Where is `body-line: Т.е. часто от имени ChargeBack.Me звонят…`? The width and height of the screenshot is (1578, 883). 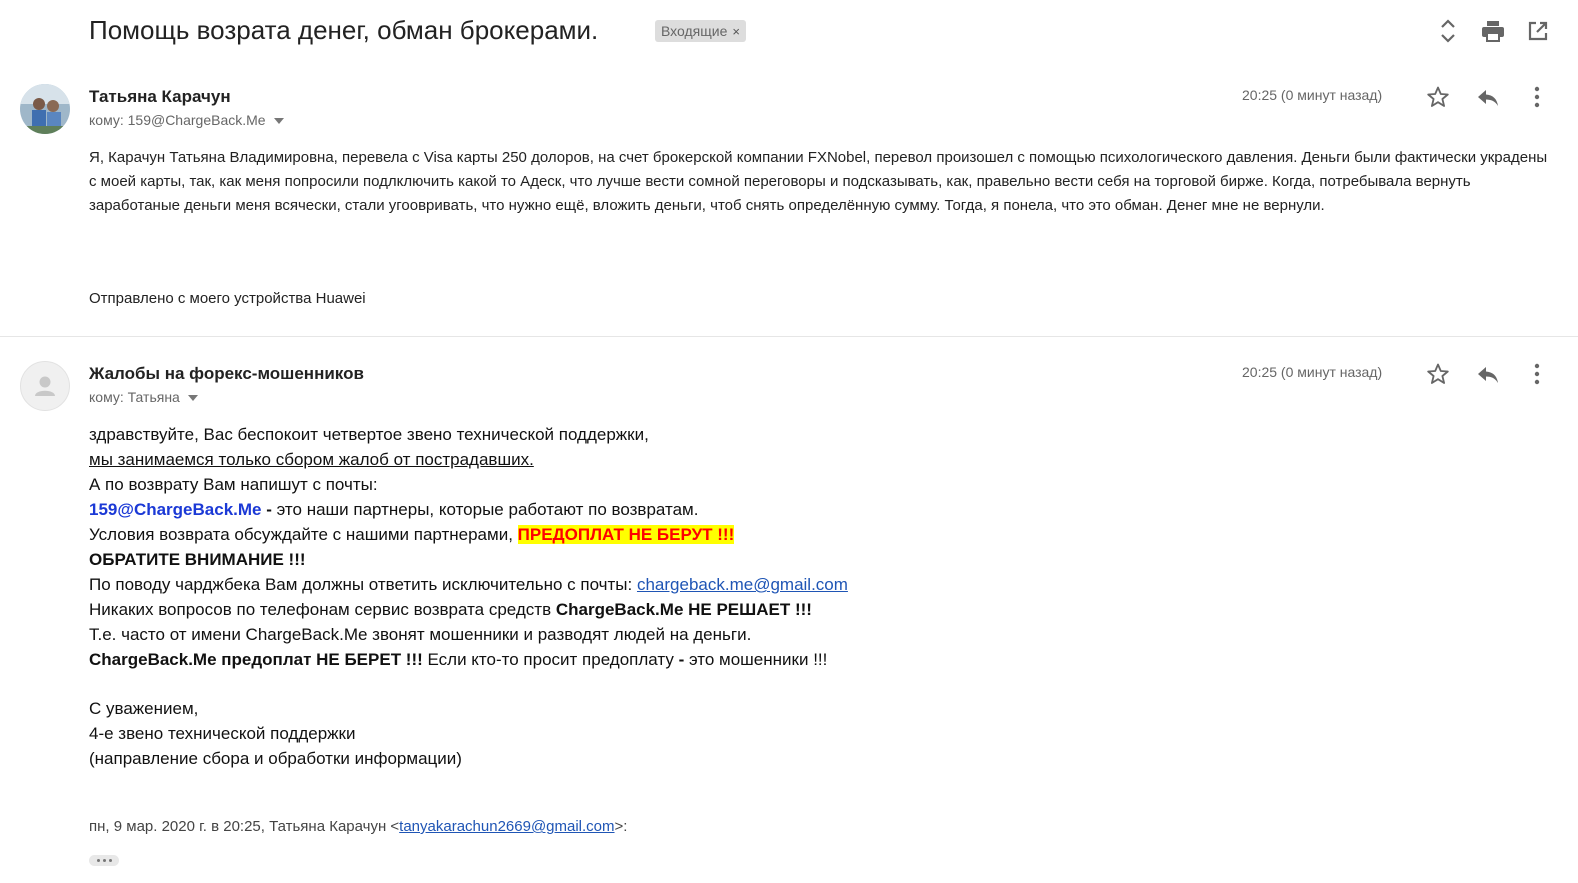 body-line: Т.е. часто от имени ChargeBack.Me звонят… is located at coordinates (420, 634).